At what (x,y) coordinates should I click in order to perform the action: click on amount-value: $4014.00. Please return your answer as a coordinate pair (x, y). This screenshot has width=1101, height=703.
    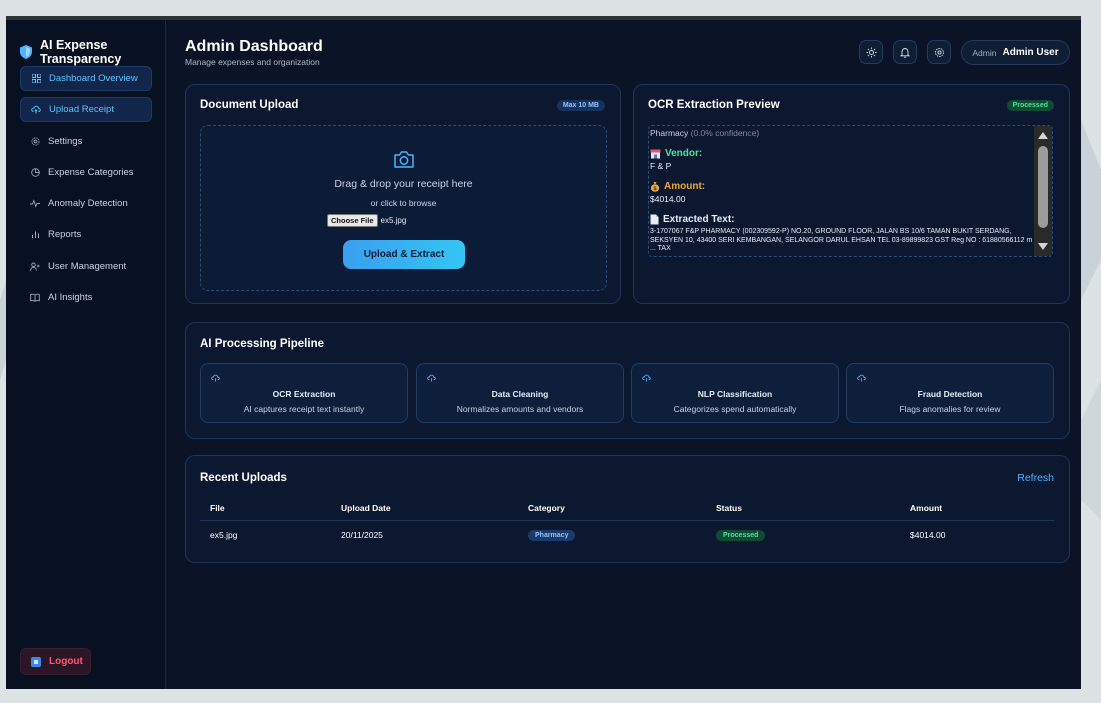
    Looking at the image, I should click on (668, 199).